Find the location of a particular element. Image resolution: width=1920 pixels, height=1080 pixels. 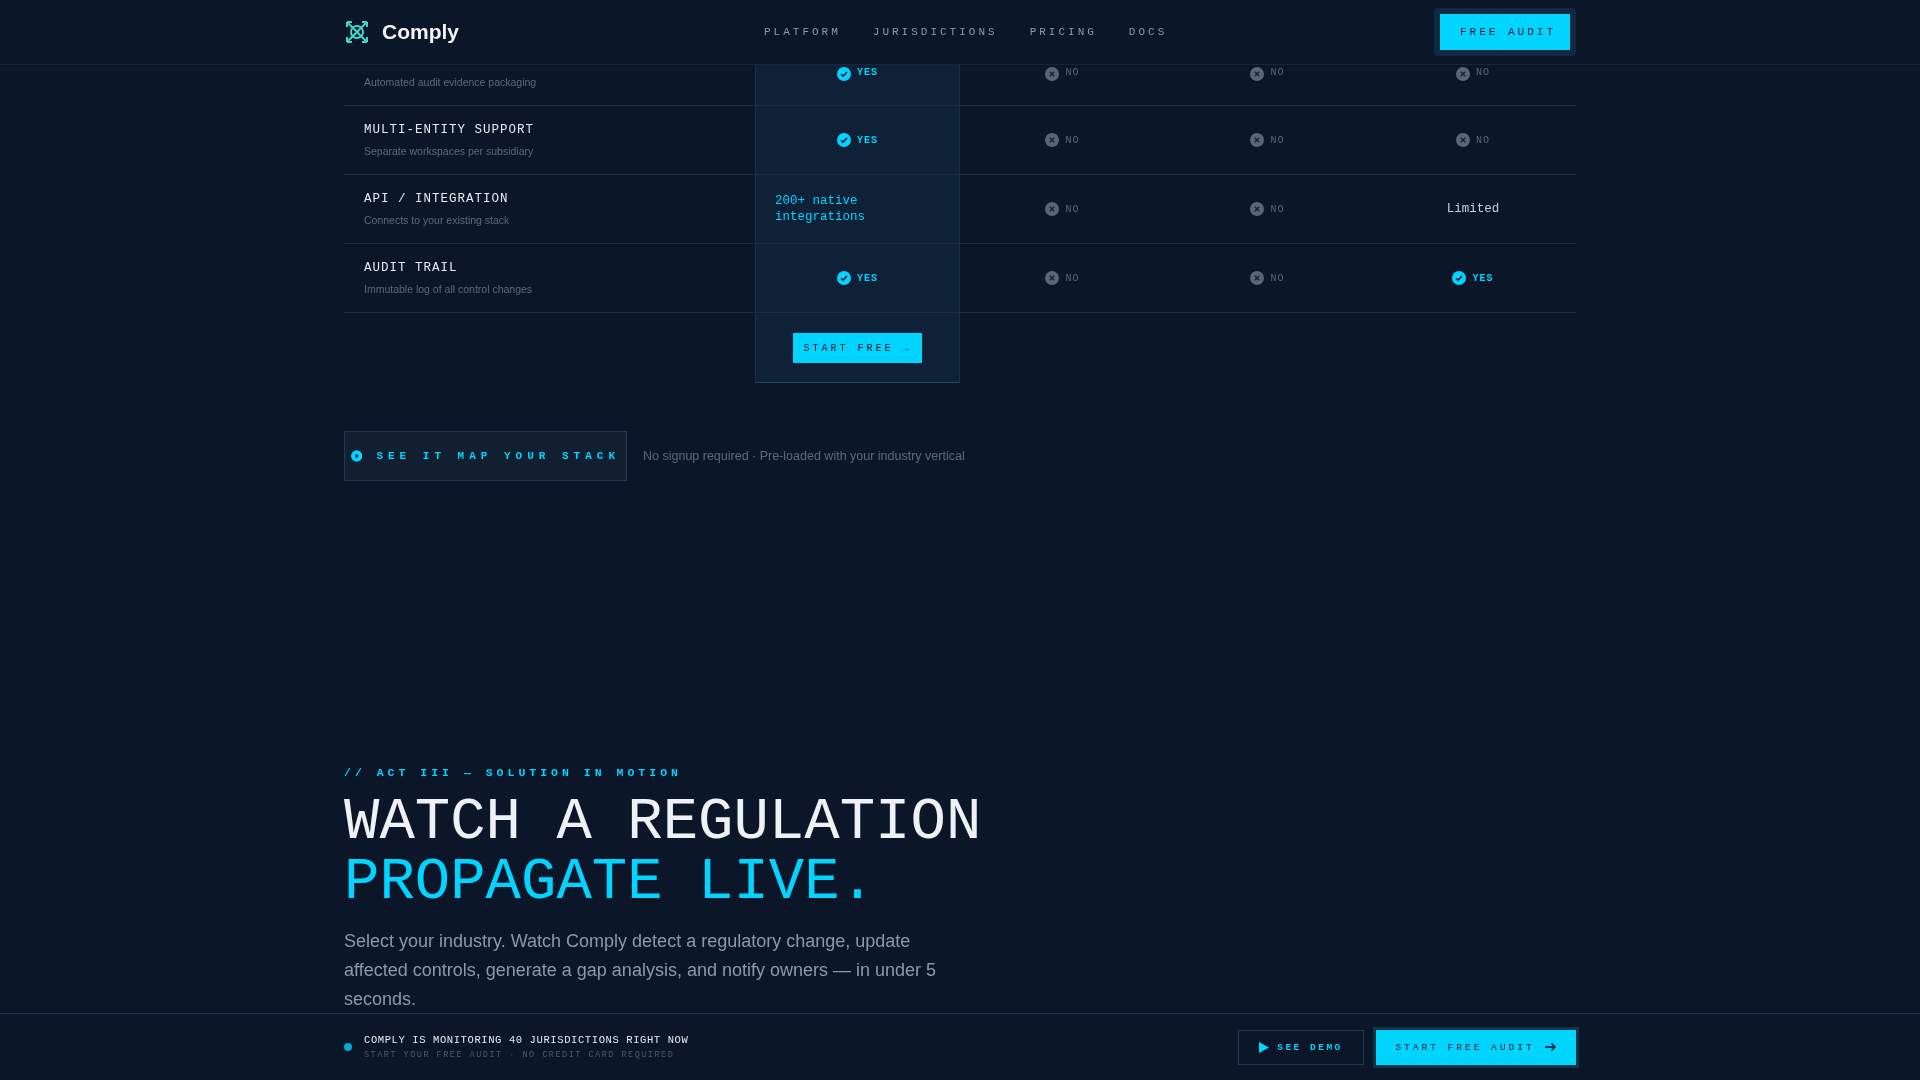

free-audit-button: FREE AUDIT is located at coordinates (1505, 32).